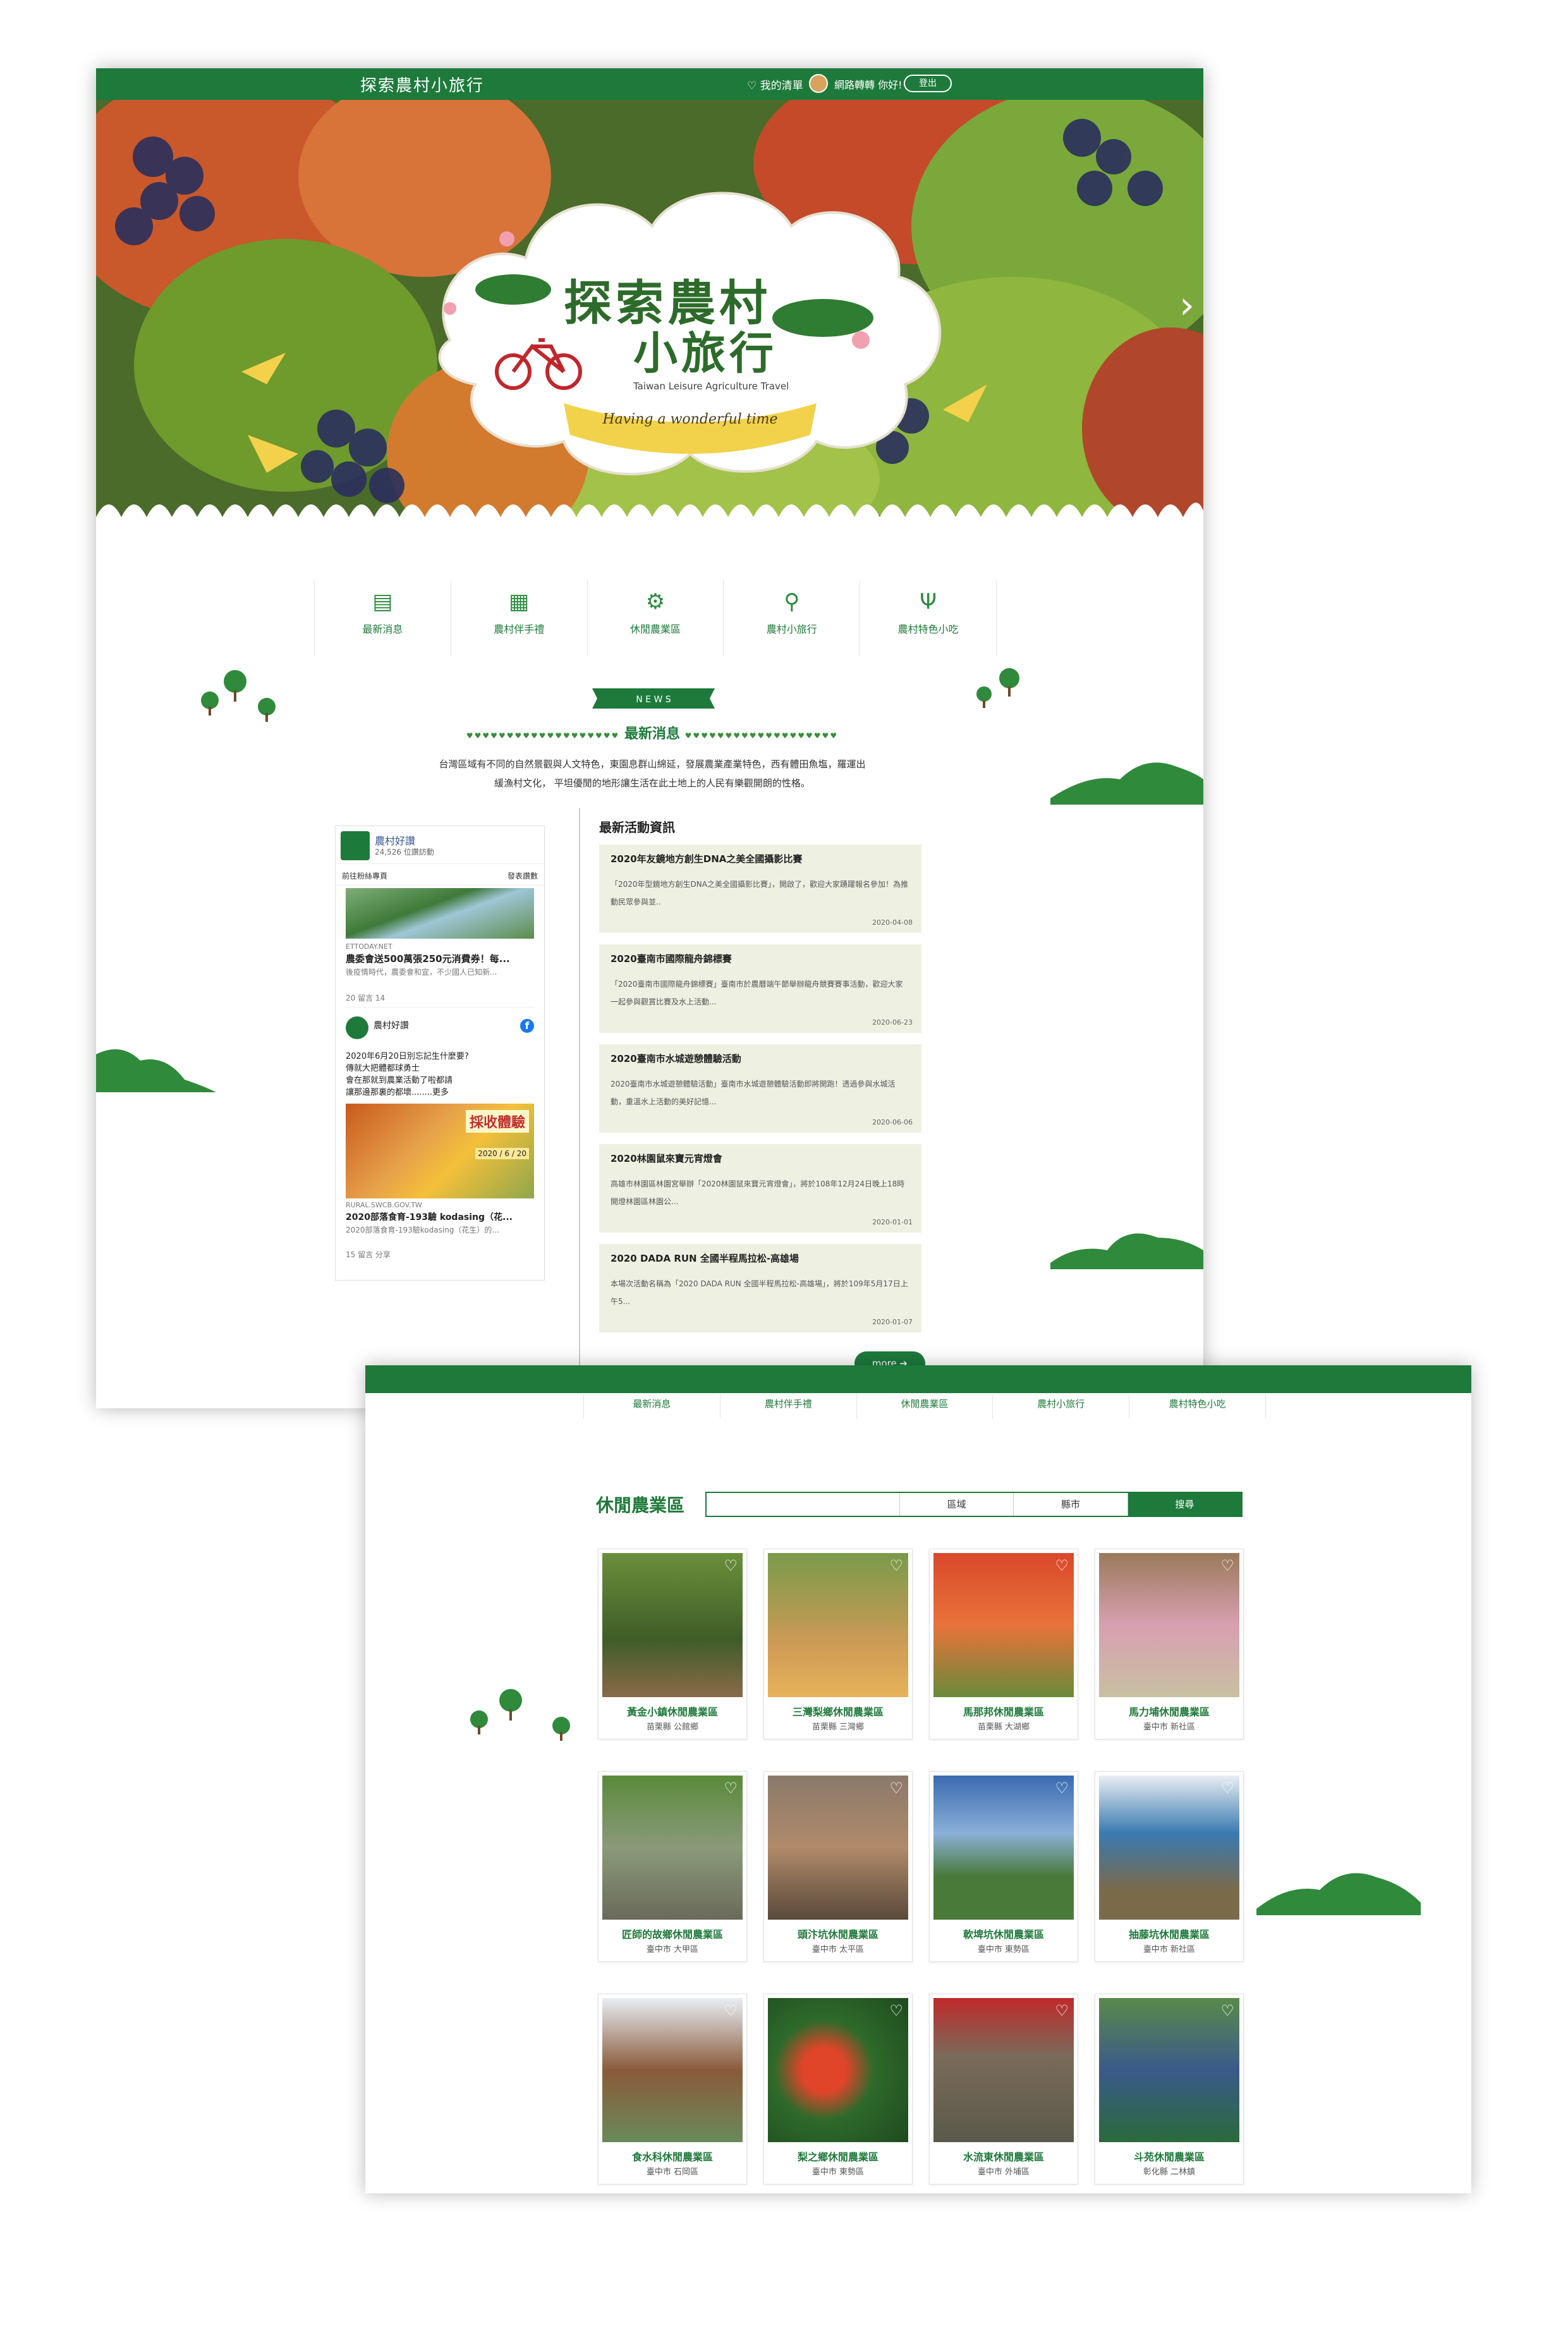 Image resolution: width=1568 pixels, height=2352 pixels. Describe the element at coordinates (1061, 1406) in the screenshot. I see `nav-item-trips: 農村小旅行` at that location.